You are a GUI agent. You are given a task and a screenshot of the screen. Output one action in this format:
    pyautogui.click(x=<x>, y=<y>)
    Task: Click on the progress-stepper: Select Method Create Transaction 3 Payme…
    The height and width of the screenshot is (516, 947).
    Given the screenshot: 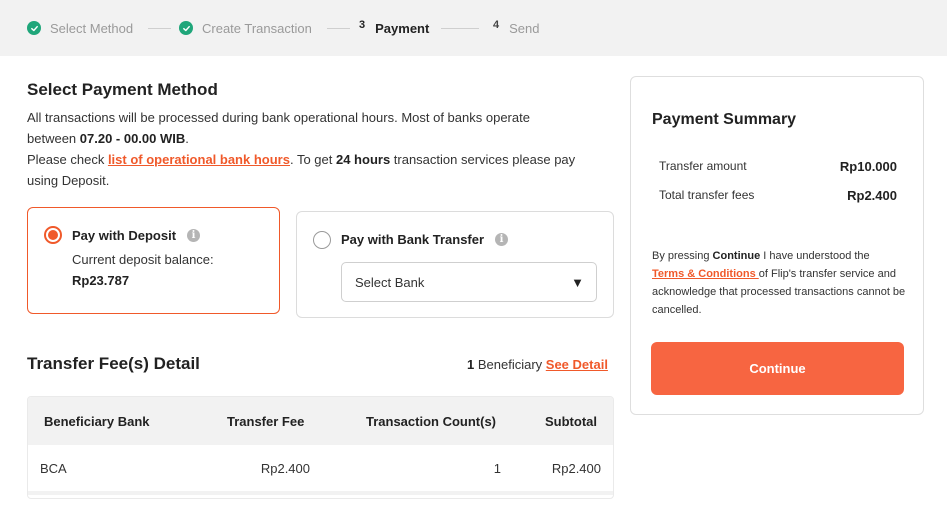 What is the action you would take?
    pyautogui.click(x=473, y=28)
    